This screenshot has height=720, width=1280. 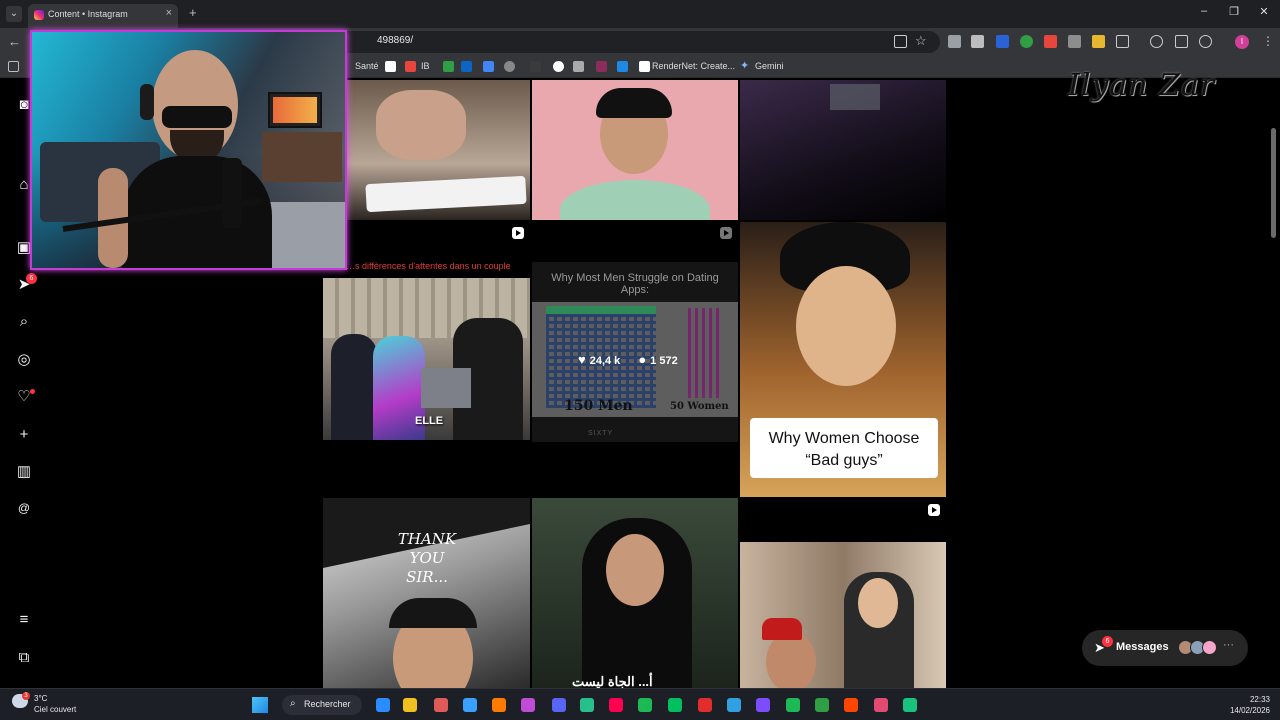 I want to click on avatar, so click(x=1209, y=647).